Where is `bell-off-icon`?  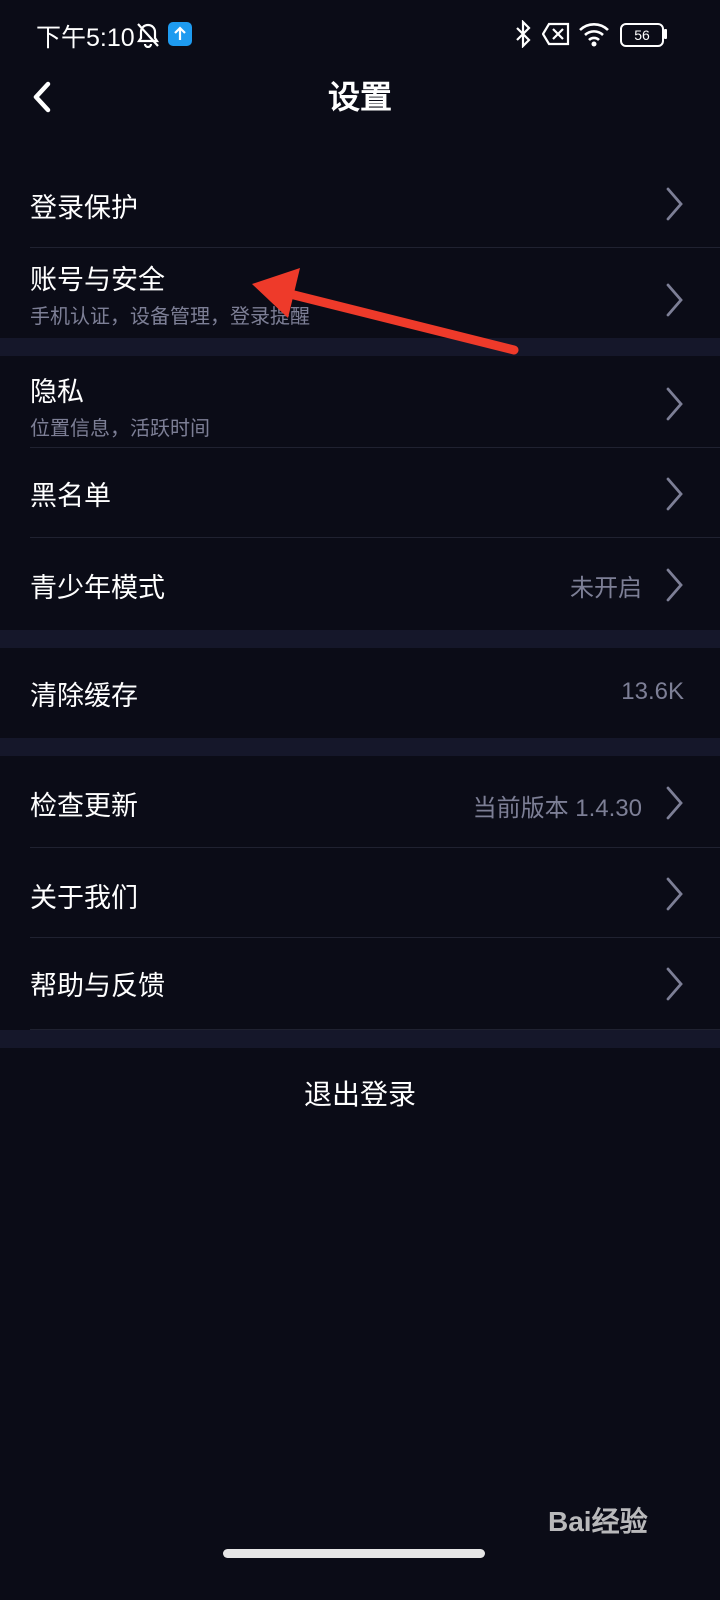
bell-off-icon is located at coordinates (148, 35).